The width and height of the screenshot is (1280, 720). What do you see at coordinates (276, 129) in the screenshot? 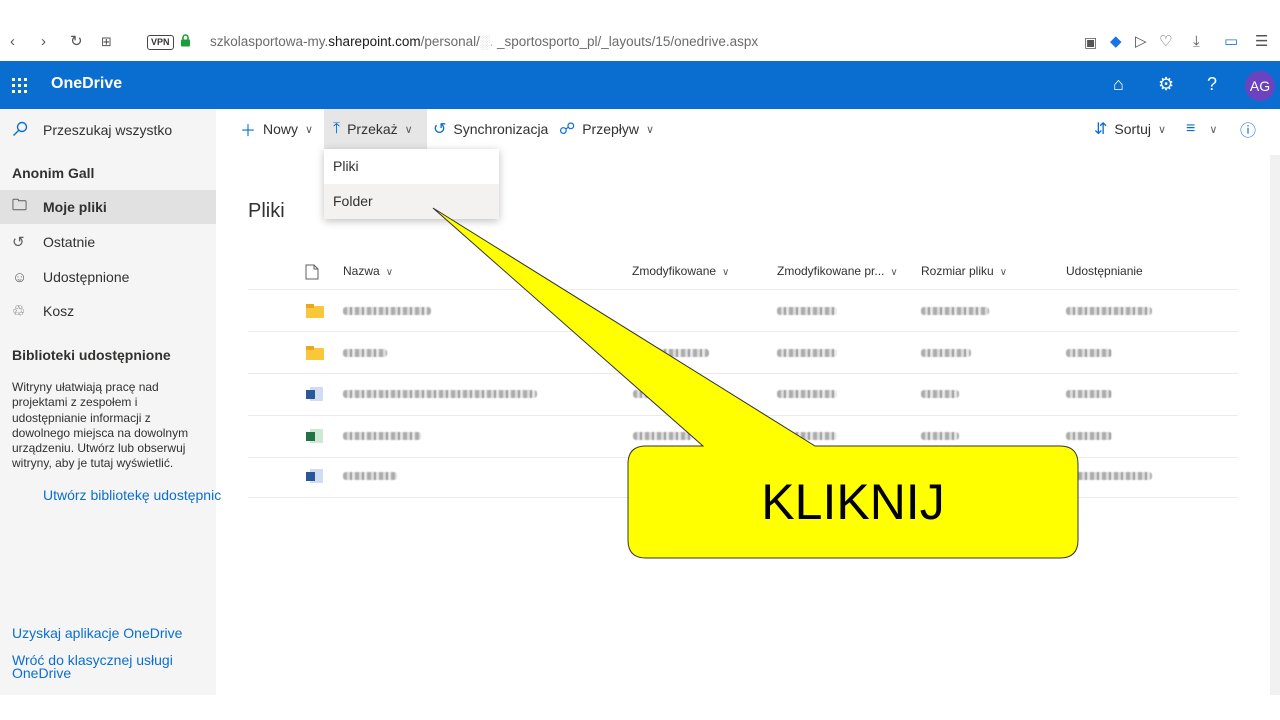
I see `new-button: ＋ Nowy ∨` at bounding box center [276, 129].